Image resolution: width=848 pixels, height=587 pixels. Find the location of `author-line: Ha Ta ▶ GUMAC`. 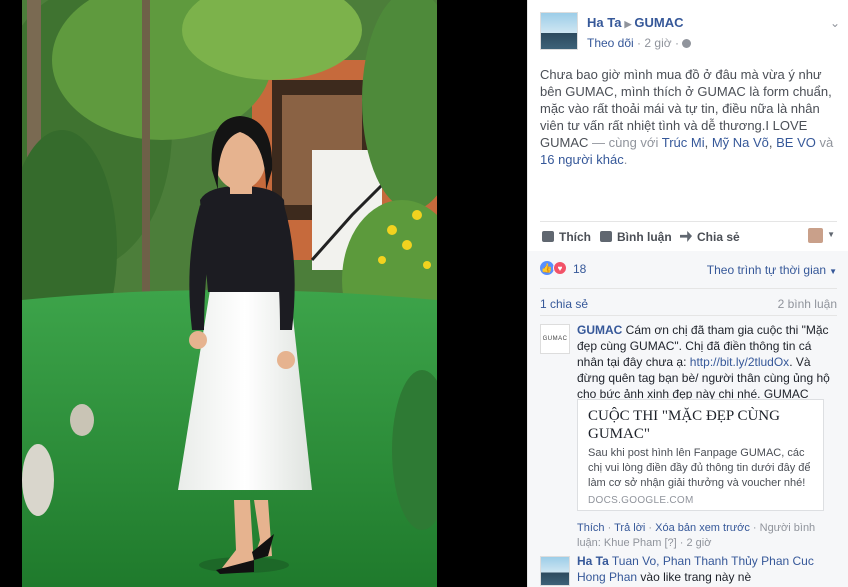

author-line: Ha Ta ▶ GUMAC is located at coordinates (635, 22).